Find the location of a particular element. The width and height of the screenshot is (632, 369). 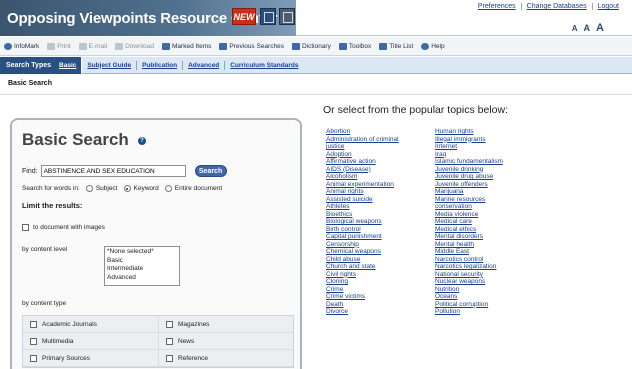

subject-radio is located at coordinates (89, 188).